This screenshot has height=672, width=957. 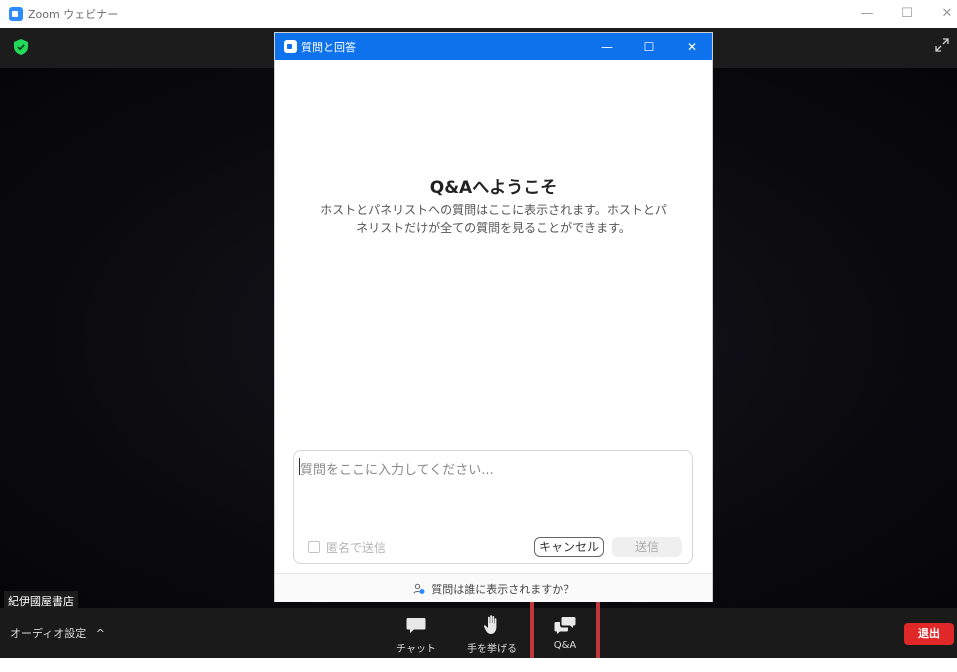 What do you see at coordinates (478, 665) in the screenshot?
I see `bottom-strip` at bounding box center [478, 665].